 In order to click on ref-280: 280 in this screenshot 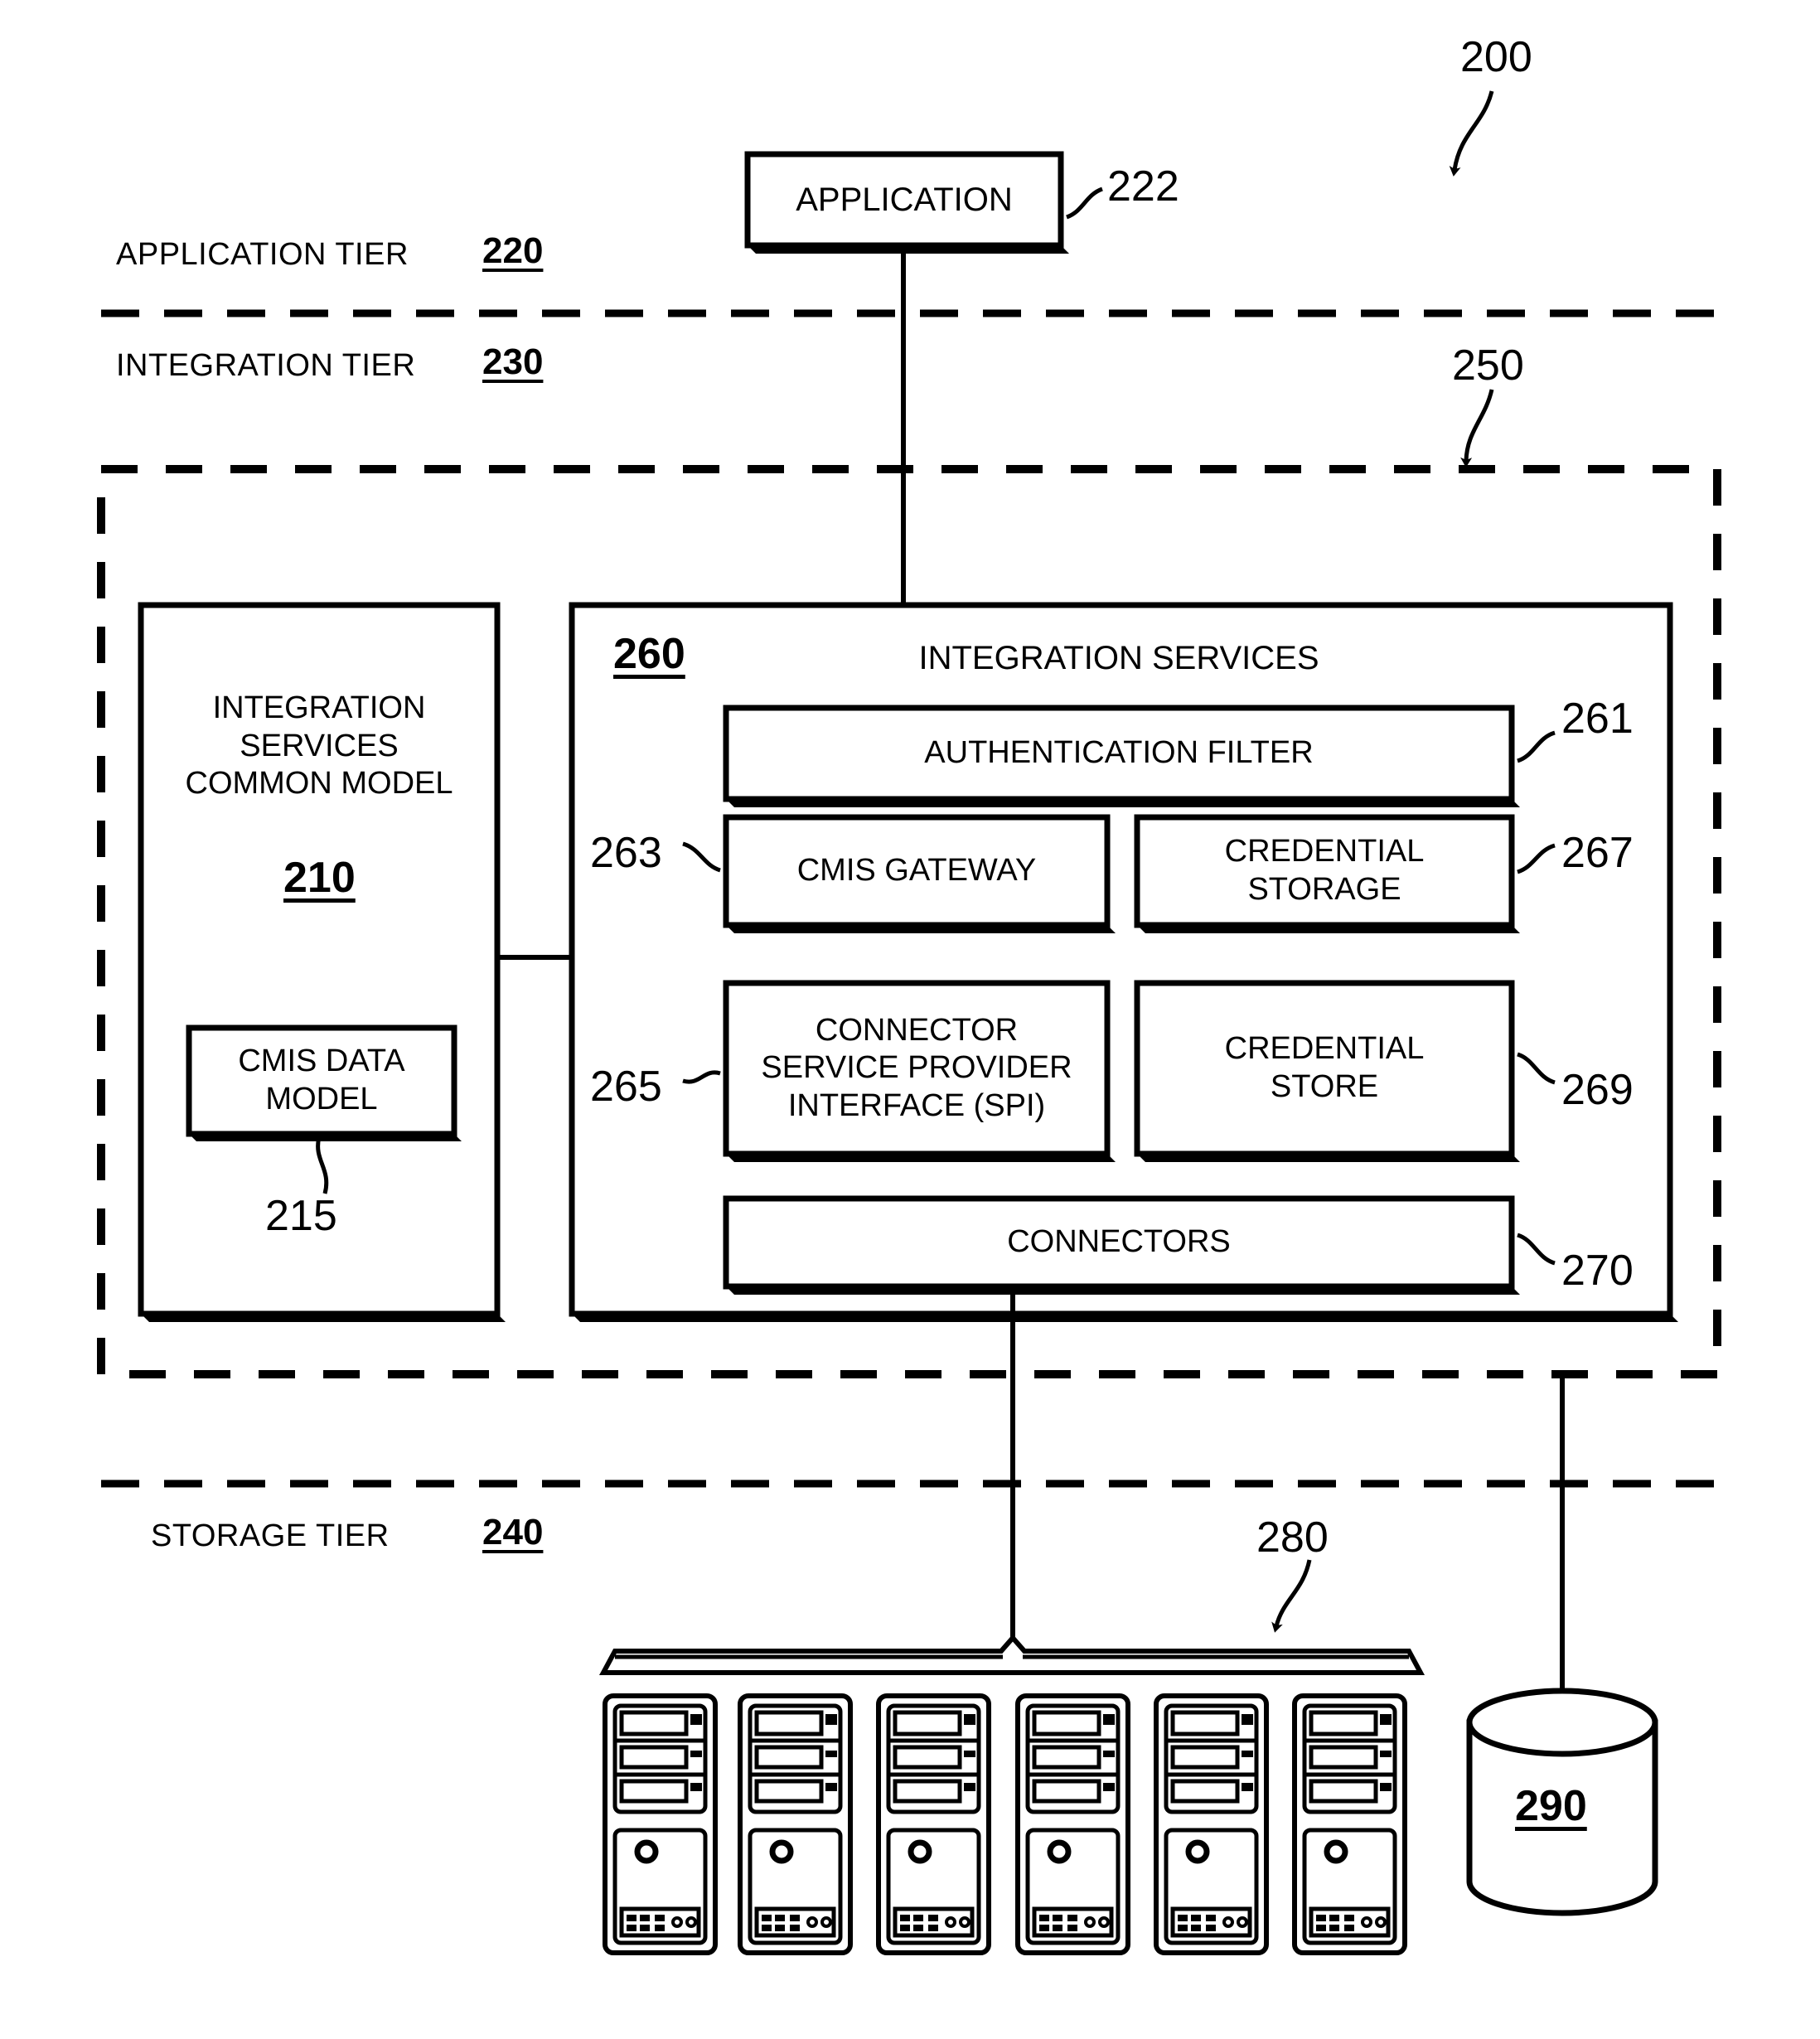, I will do `click(1292, 1538)`.